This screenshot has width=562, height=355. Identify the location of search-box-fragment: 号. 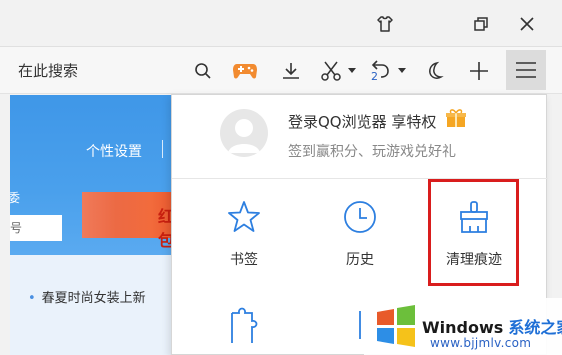
(36, 228).